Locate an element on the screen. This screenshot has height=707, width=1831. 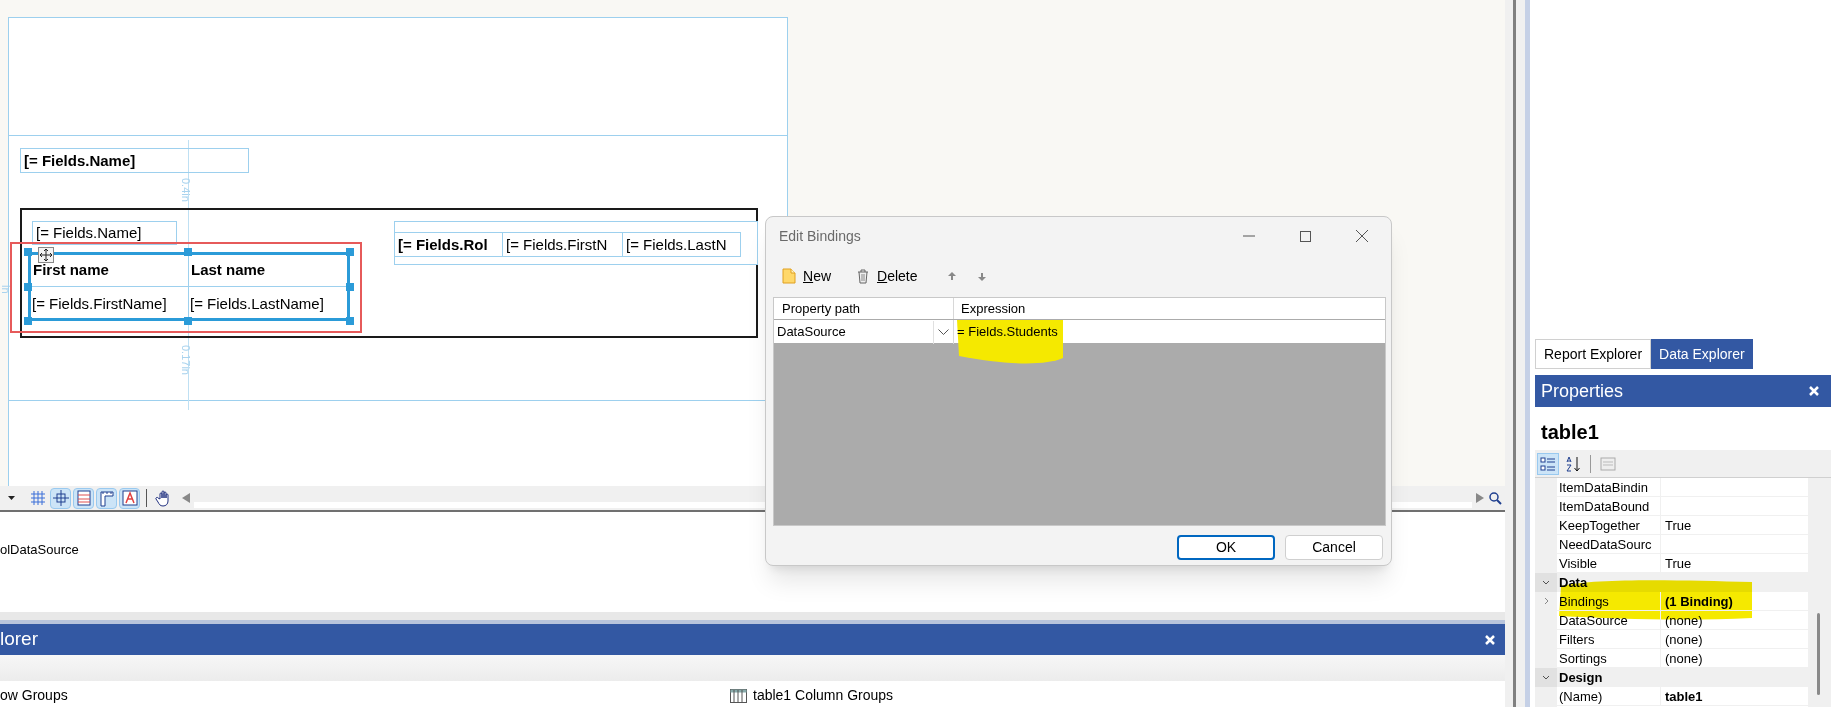
vertical-scrollbar is located at coordinates (1819, 592).